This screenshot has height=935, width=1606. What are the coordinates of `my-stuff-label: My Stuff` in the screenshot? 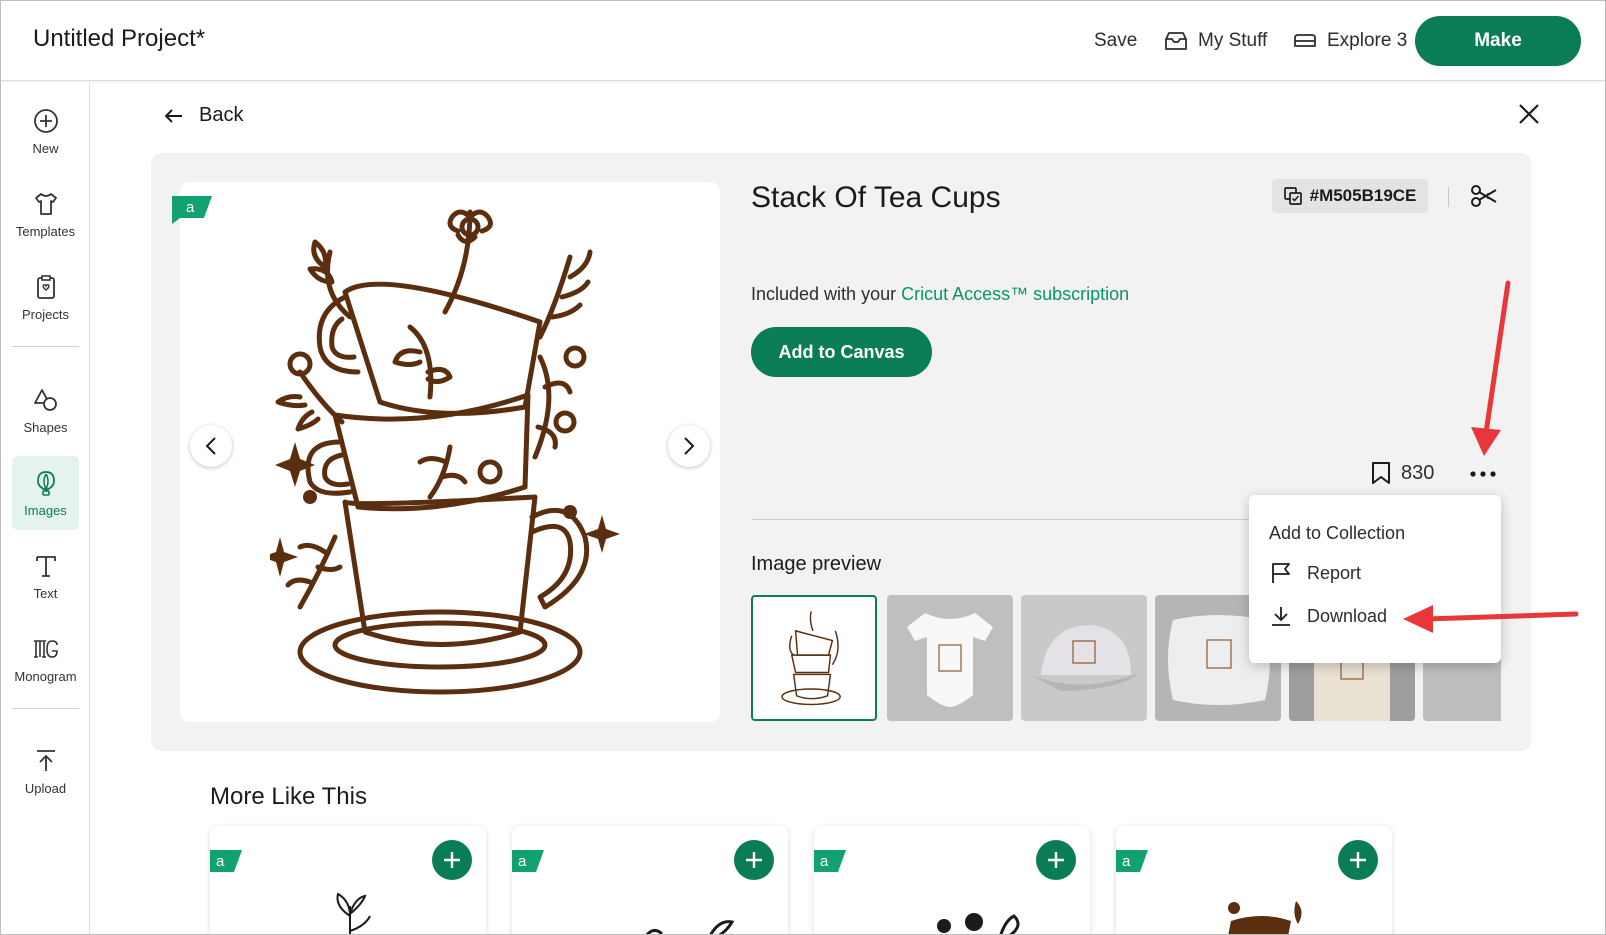 It's located at (1233, 40).